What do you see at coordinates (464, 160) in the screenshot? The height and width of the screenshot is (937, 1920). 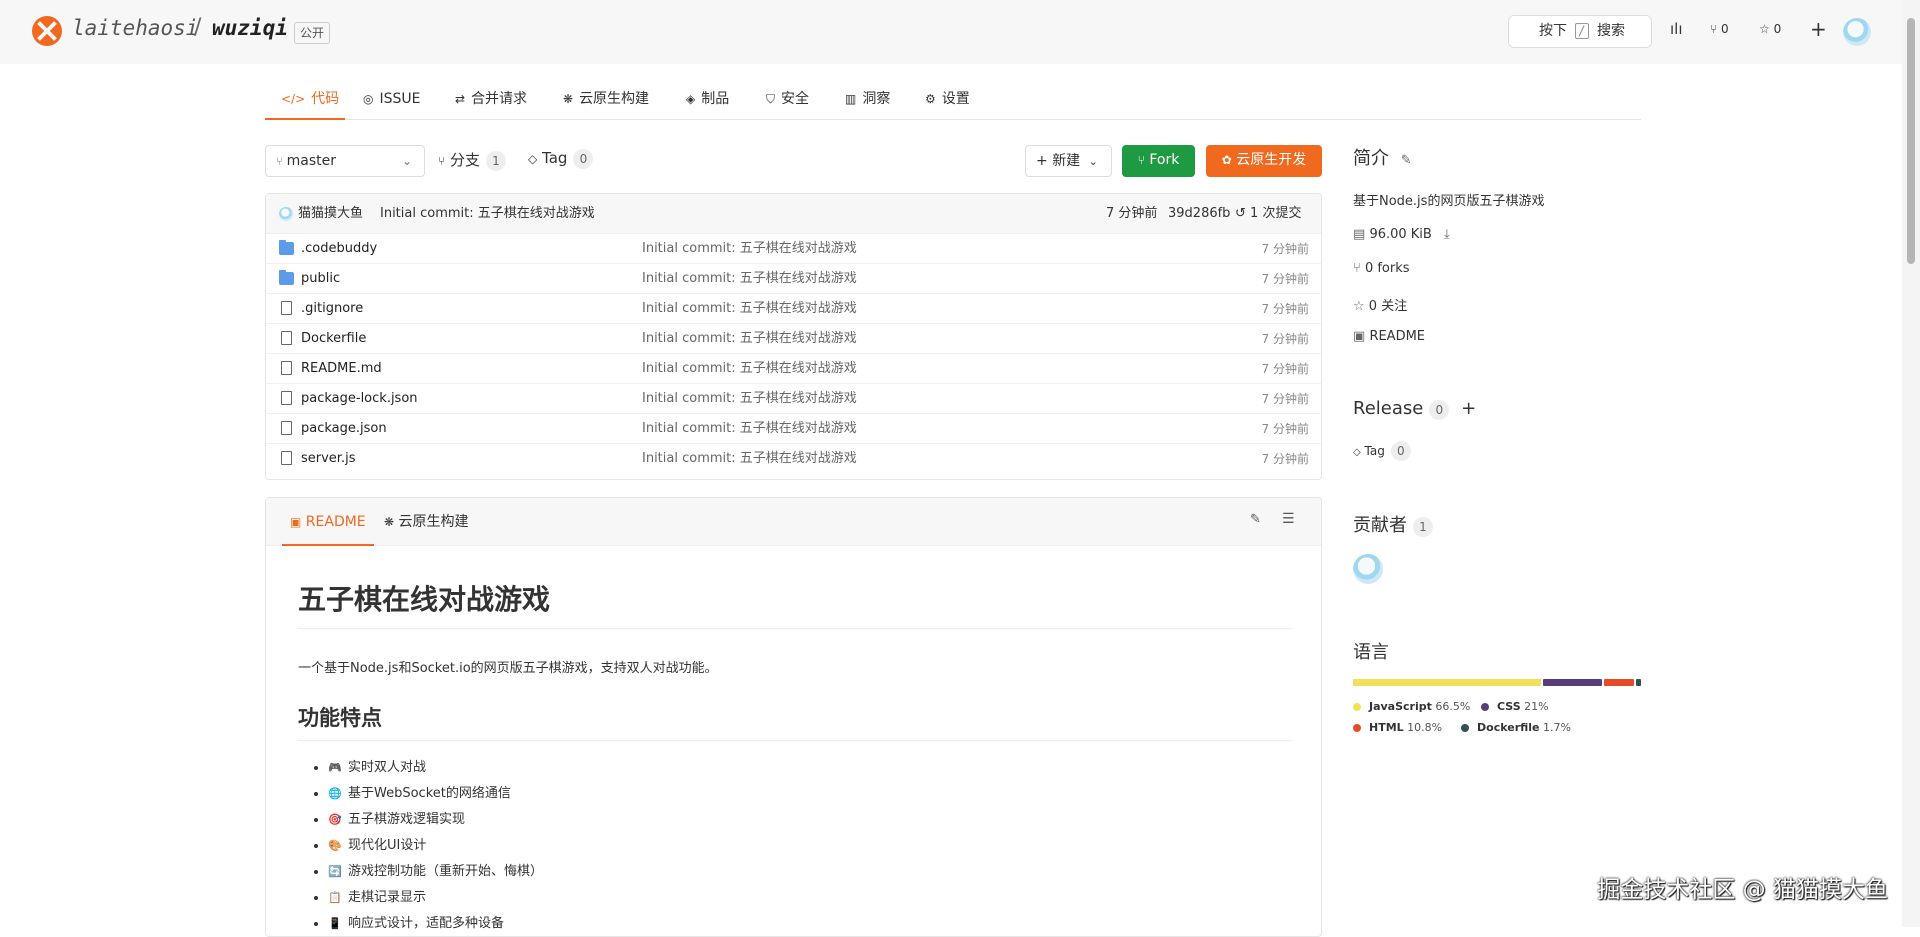 I see `branches-label: 分支` at bounding box center [464, 160].